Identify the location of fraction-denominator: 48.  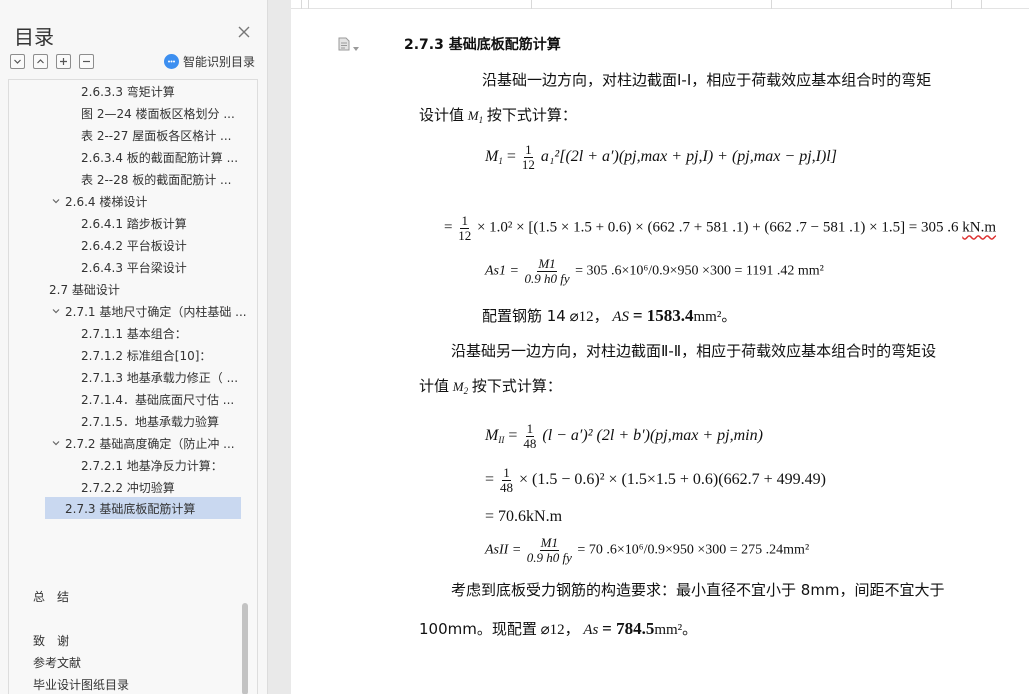
(530, 443).